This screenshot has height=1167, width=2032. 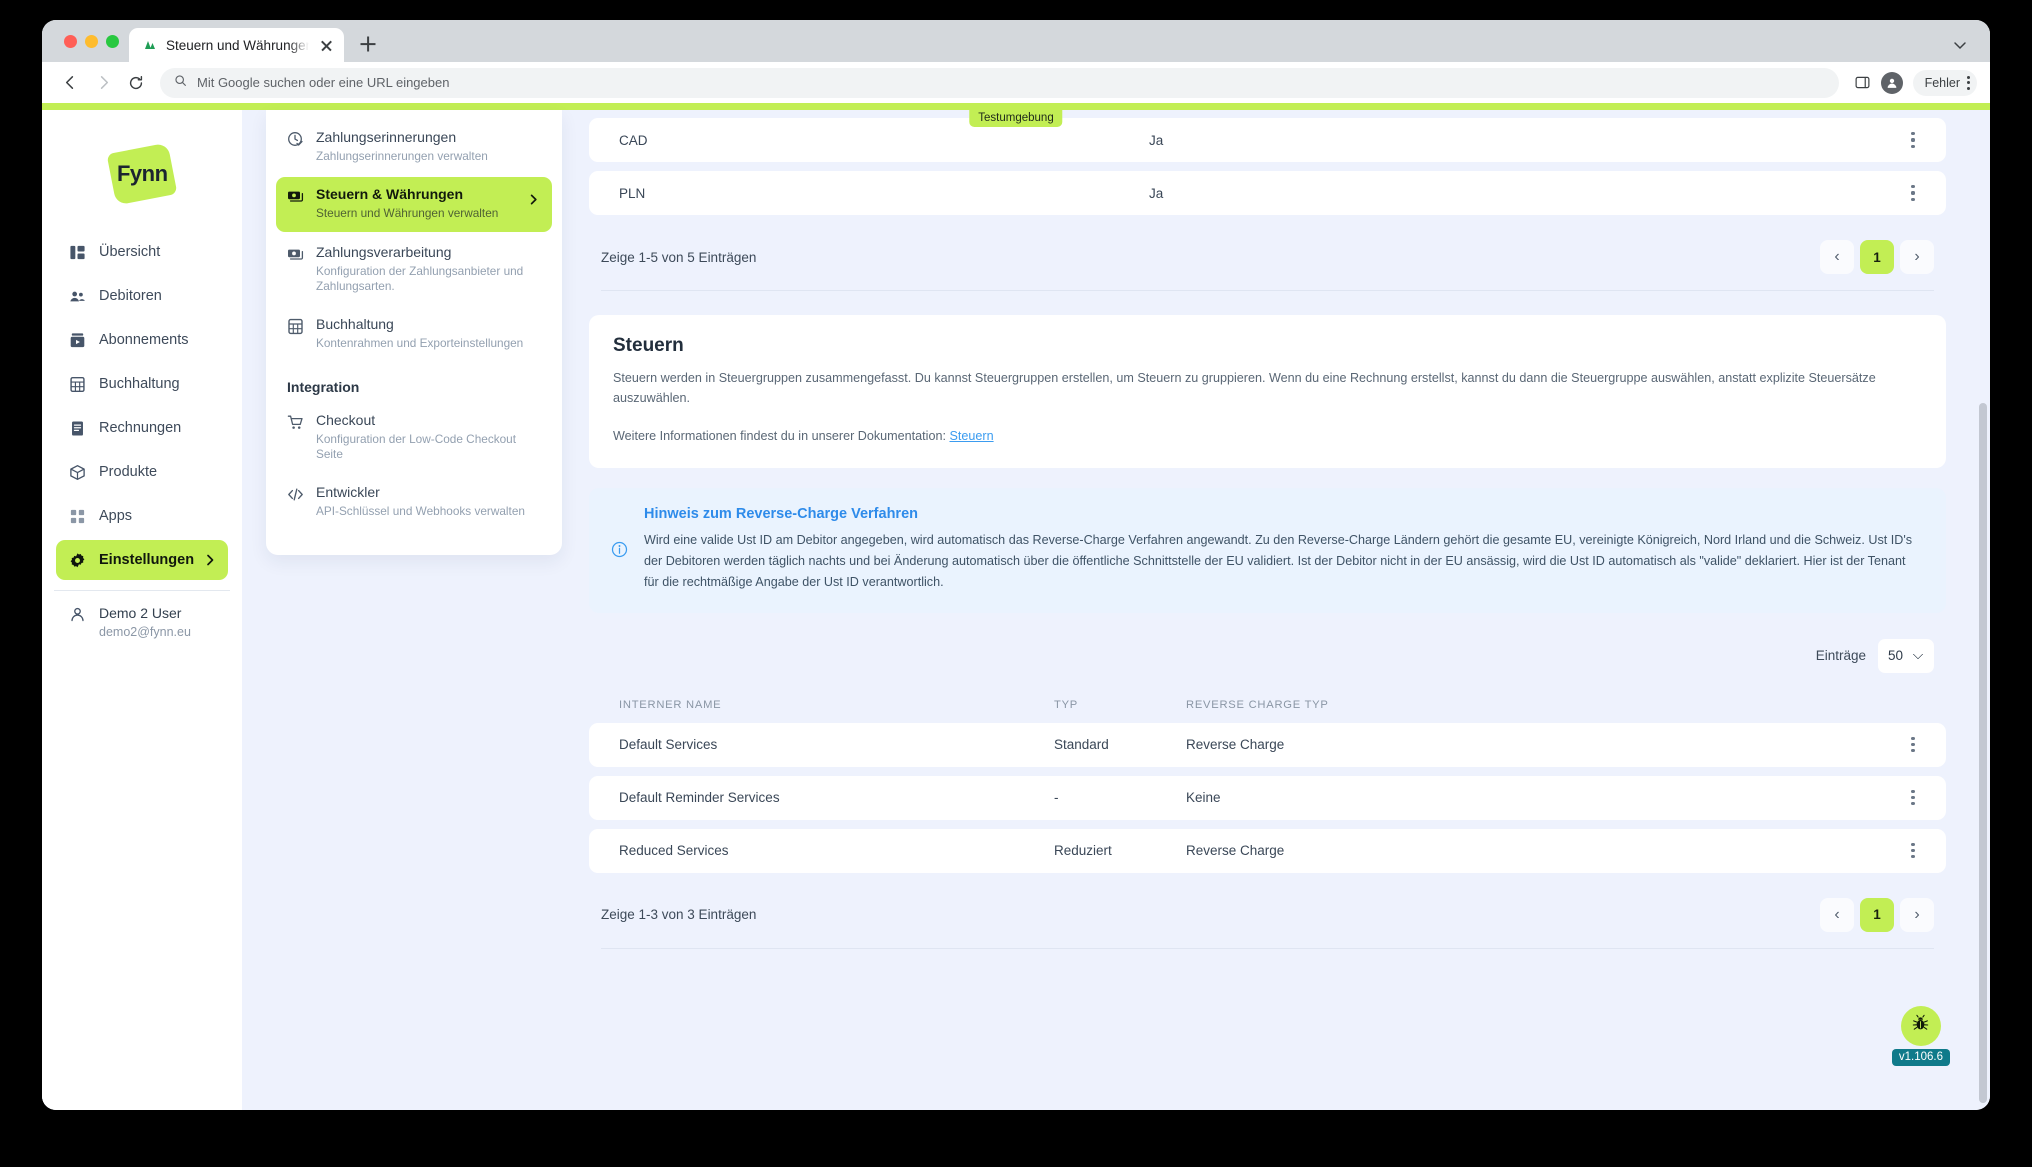 I want to click on reload-button, so click(x=136, y=83).